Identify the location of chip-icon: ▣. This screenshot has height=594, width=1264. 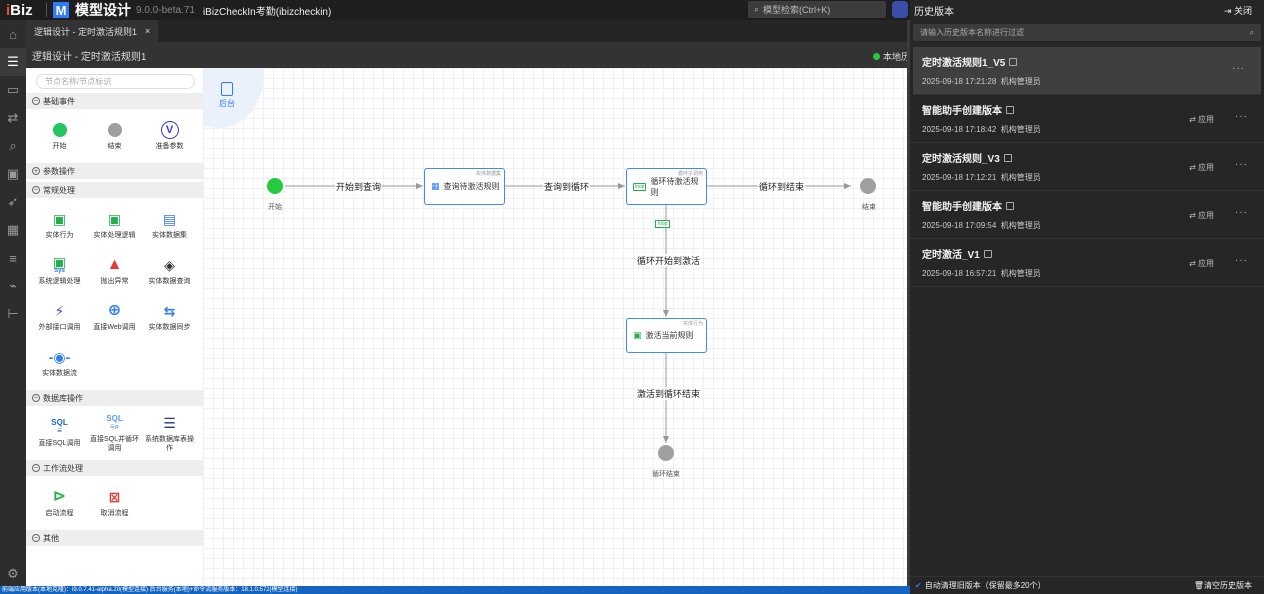
(637, 335).